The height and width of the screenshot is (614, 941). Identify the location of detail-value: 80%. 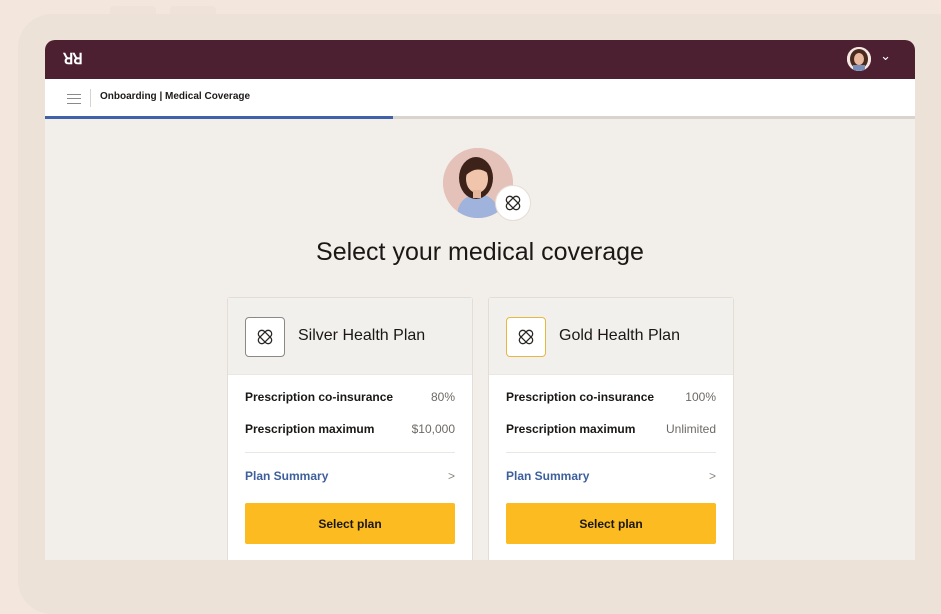
(442, 397).